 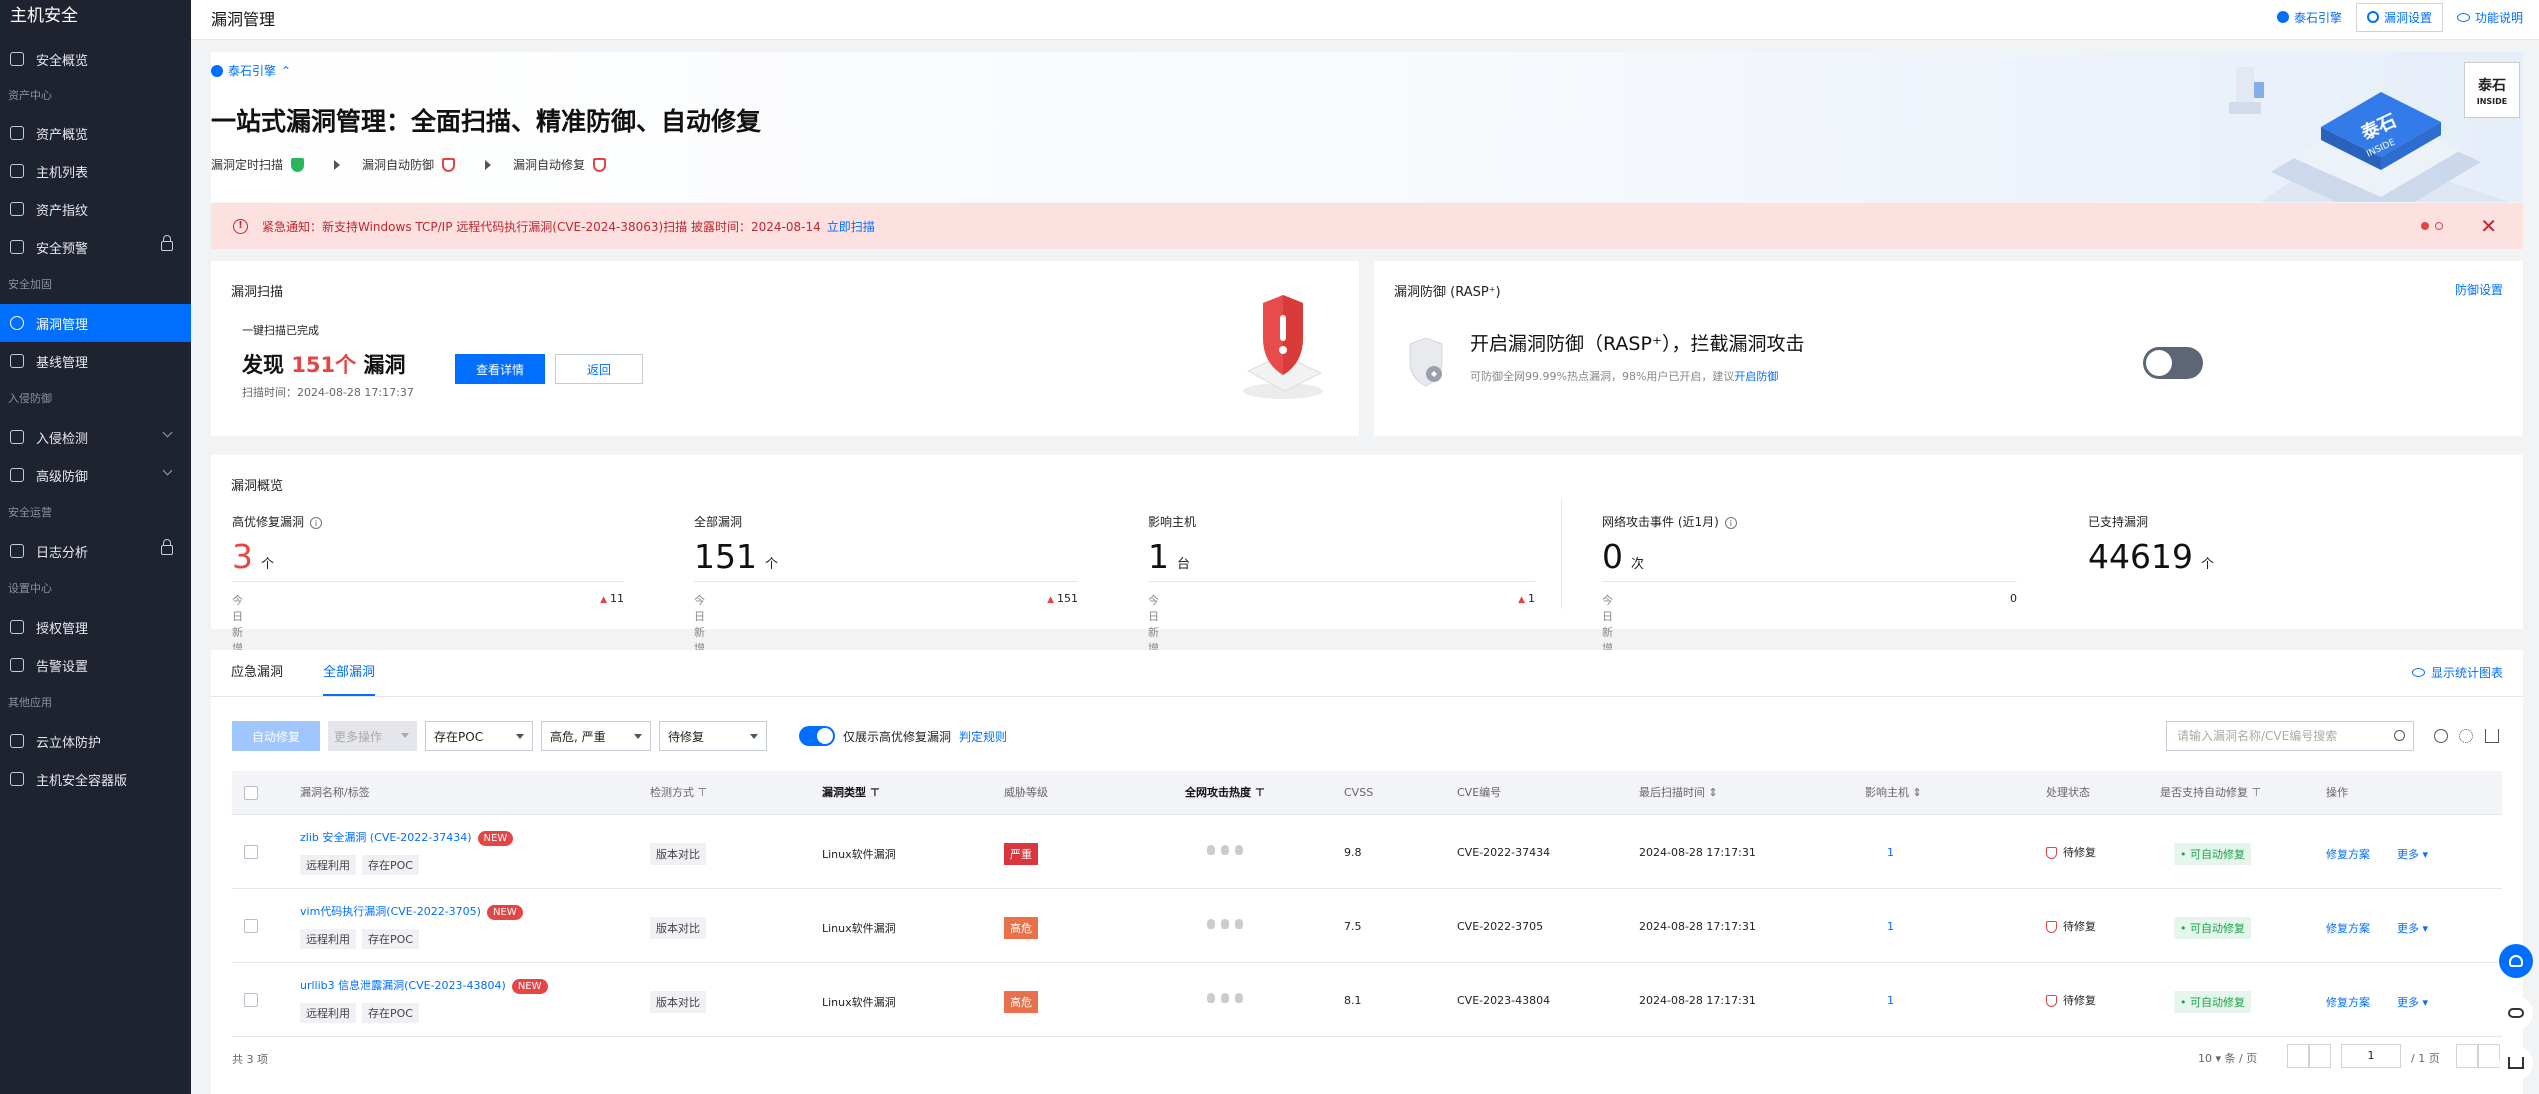 I want to click on chevron-up-icon: ⌃, so click(x=286, y=70).